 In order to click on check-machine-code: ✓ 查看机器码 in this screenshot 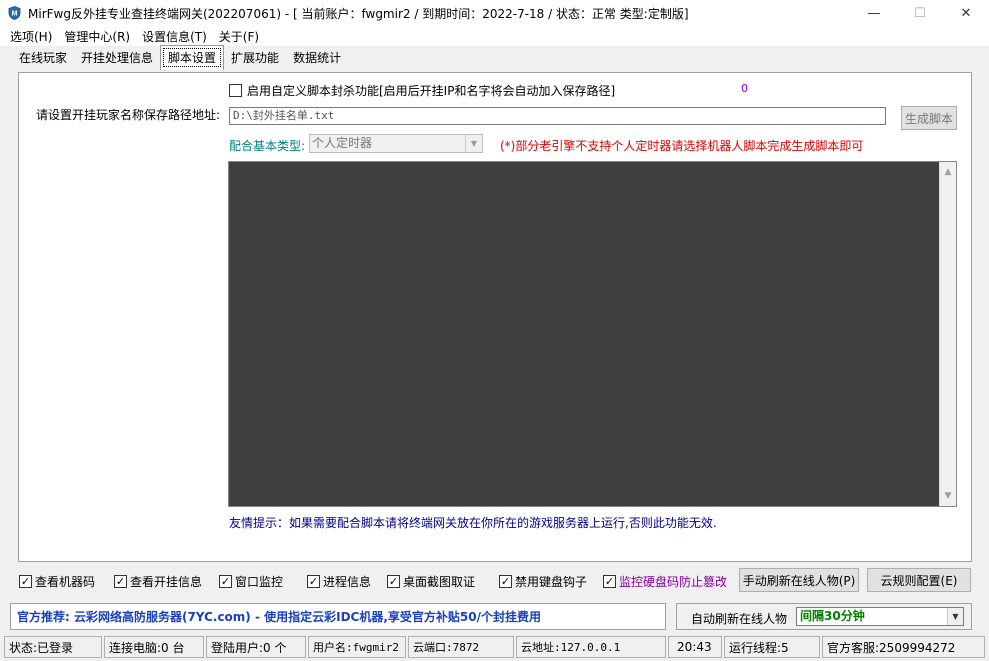, I will do `click(57, 581)`.